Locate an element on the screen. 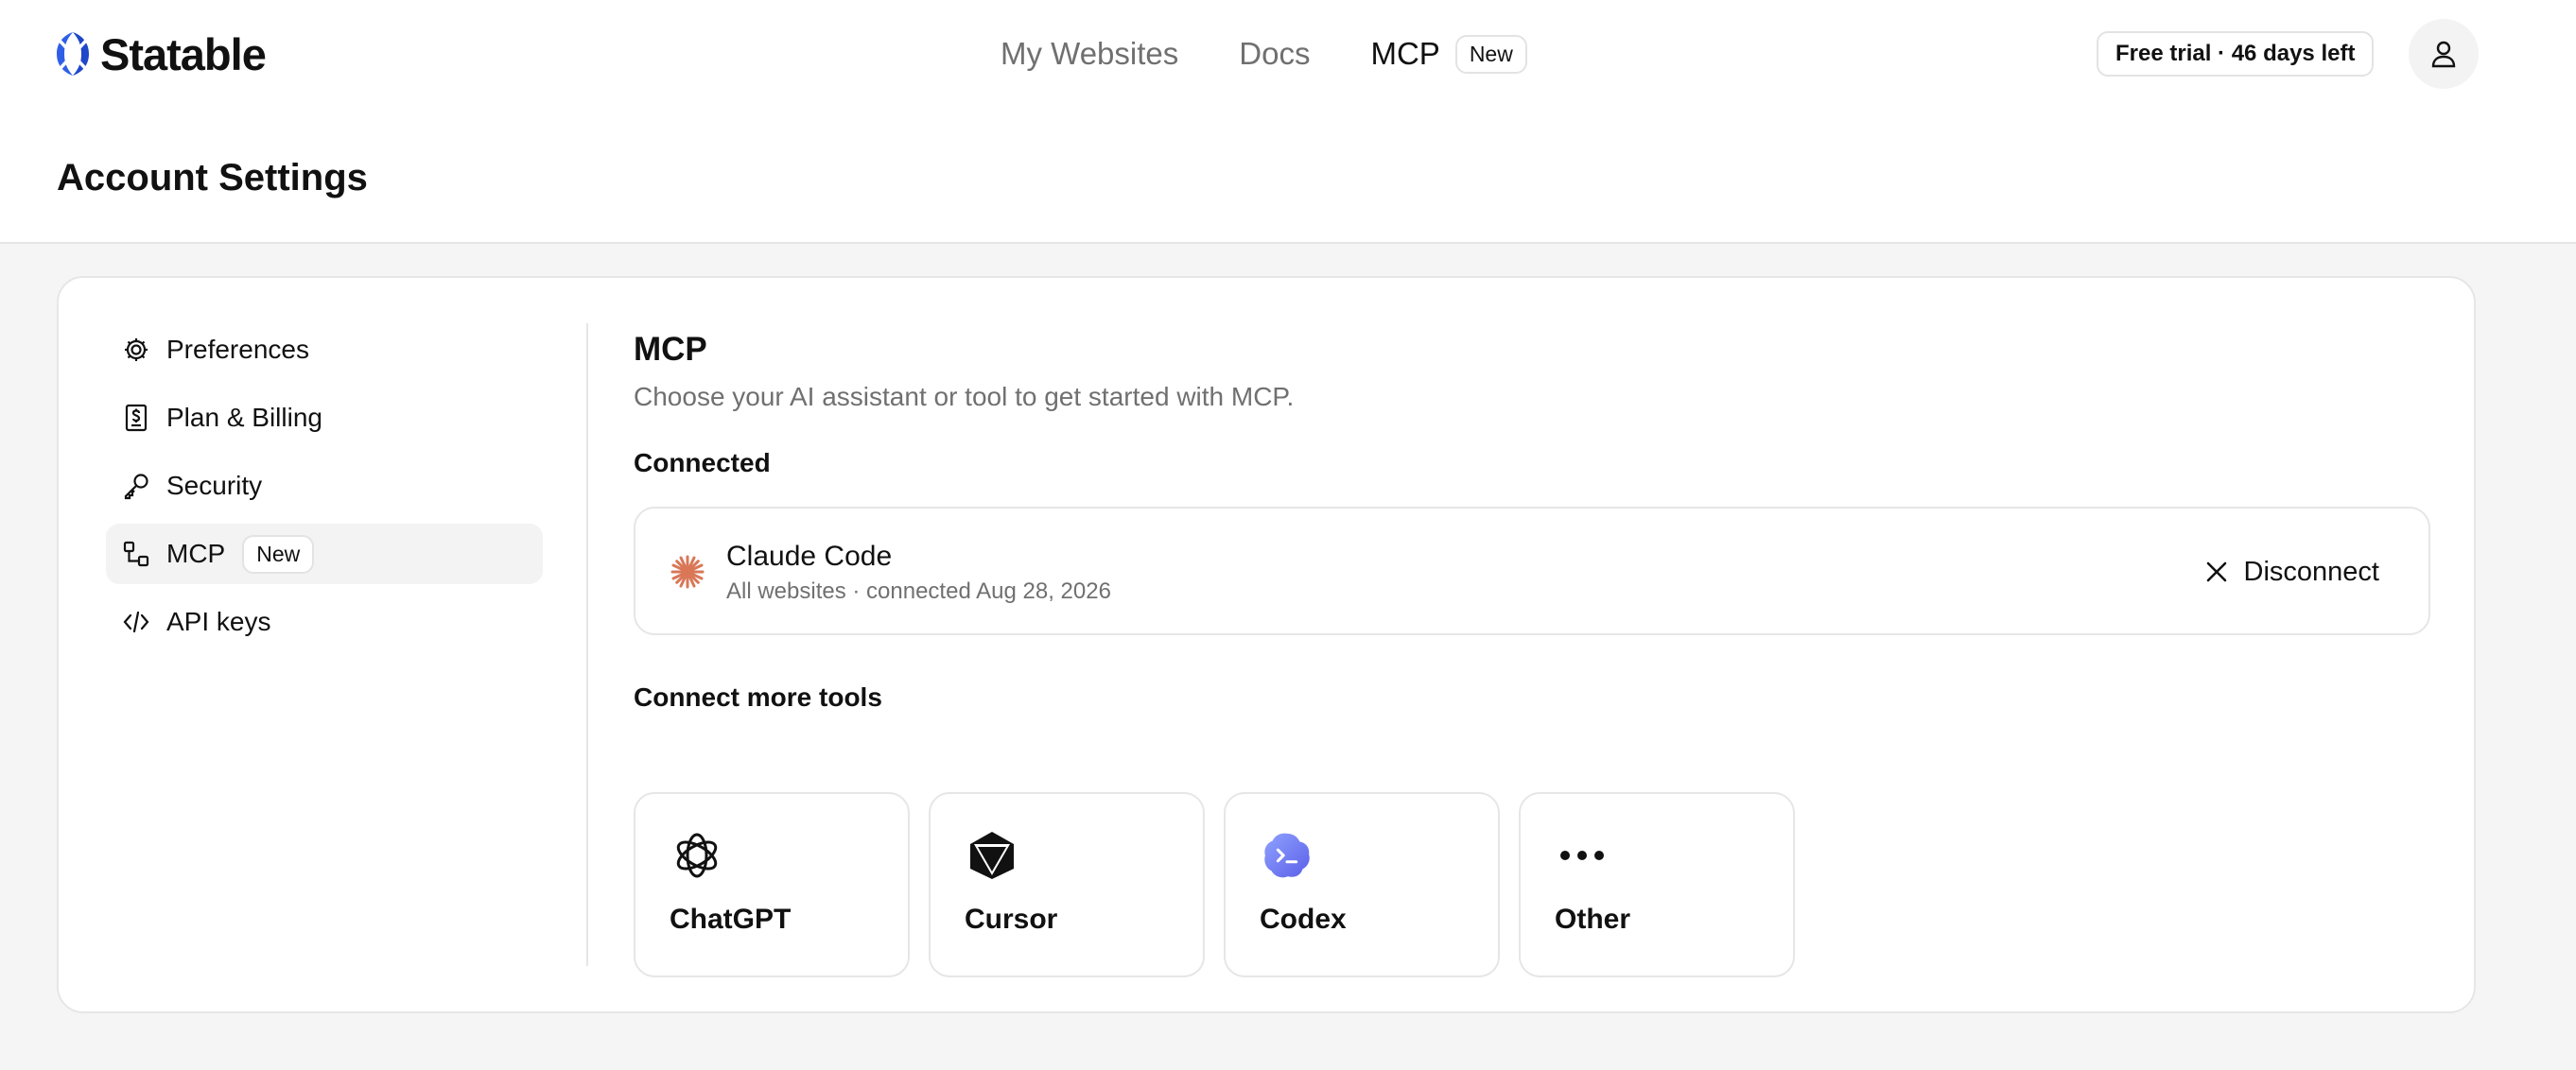 This screenshot has width=2576, height=1070. nav-mcp-new-badge: New is located at coordinates (1490, 54).